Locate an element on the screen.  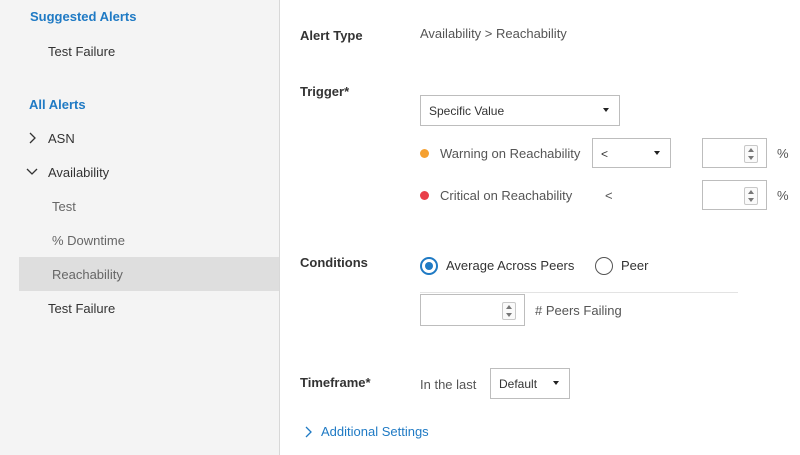
sidebar-item-asn: ASN is located at coordinates (61, 138).